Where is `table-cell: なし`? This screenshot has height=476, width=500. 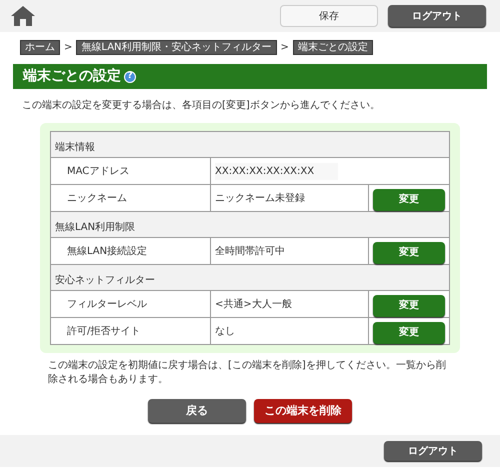
table-cell: なし is located at coordinates (225, 331).